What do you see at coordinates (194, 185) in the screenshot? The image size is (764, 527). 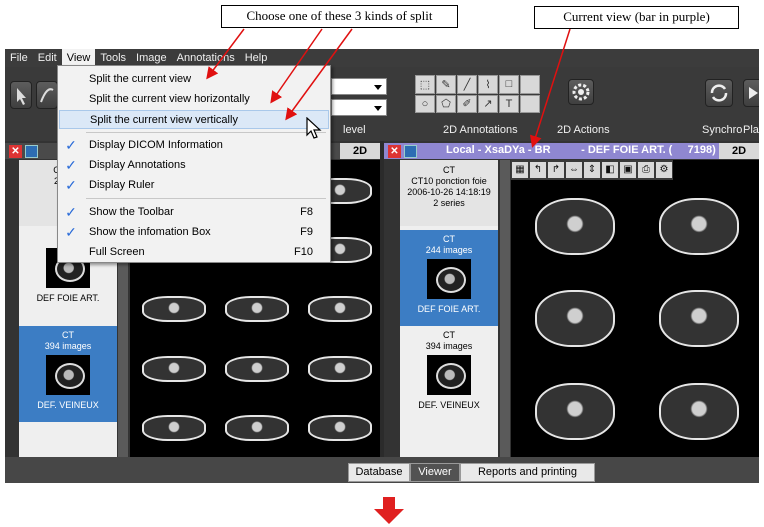 I see `menu-display-ruler: ✓ Display Ruler` at bounding box center [194, 185].